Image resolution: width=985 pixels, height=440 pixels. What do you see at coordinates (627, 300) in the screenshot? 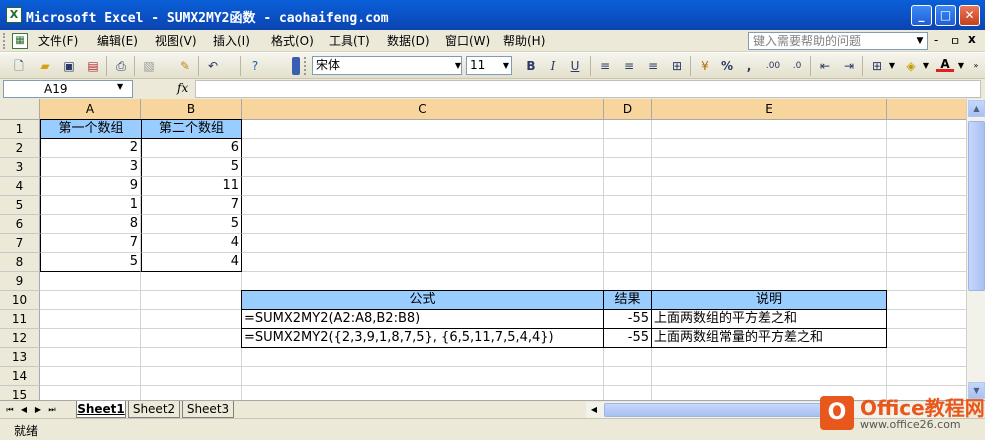
I see `cell-d10: 结果` at bounding box center [627, 300].